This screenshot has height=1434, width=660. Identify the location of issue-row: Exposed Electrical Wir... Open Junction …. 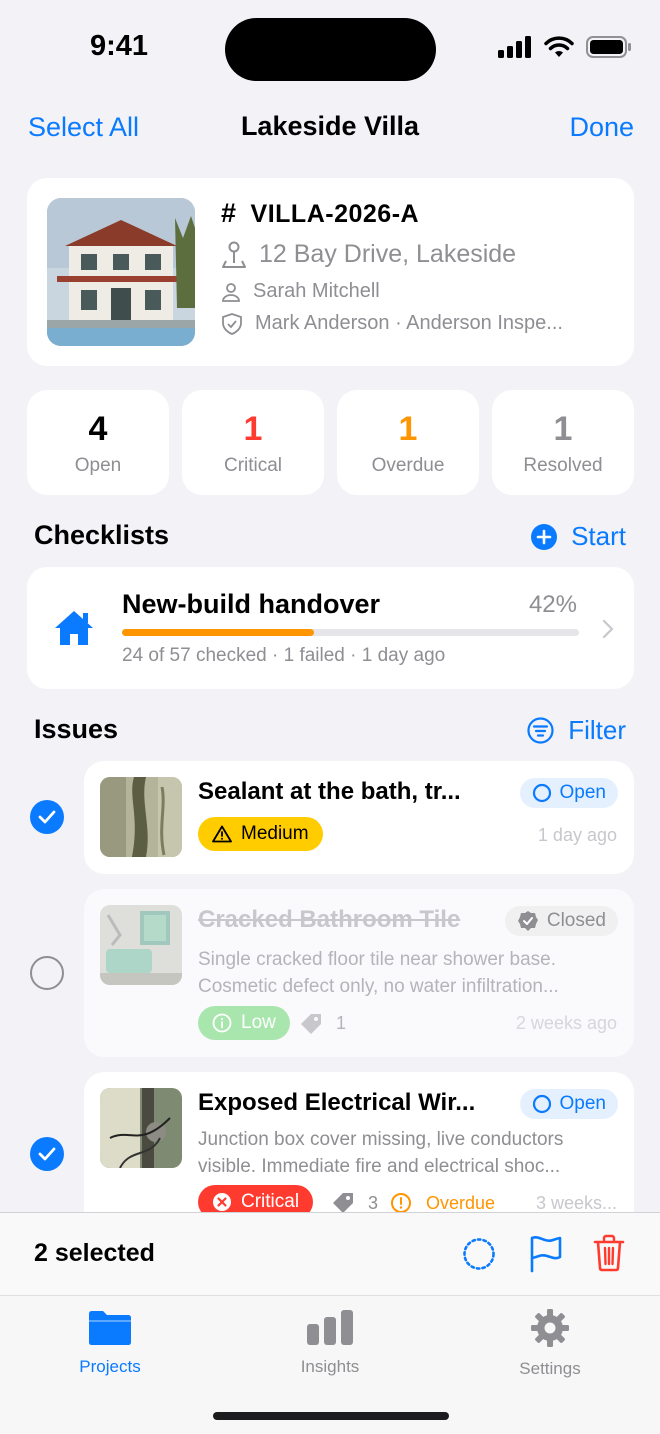
(359, 1152).